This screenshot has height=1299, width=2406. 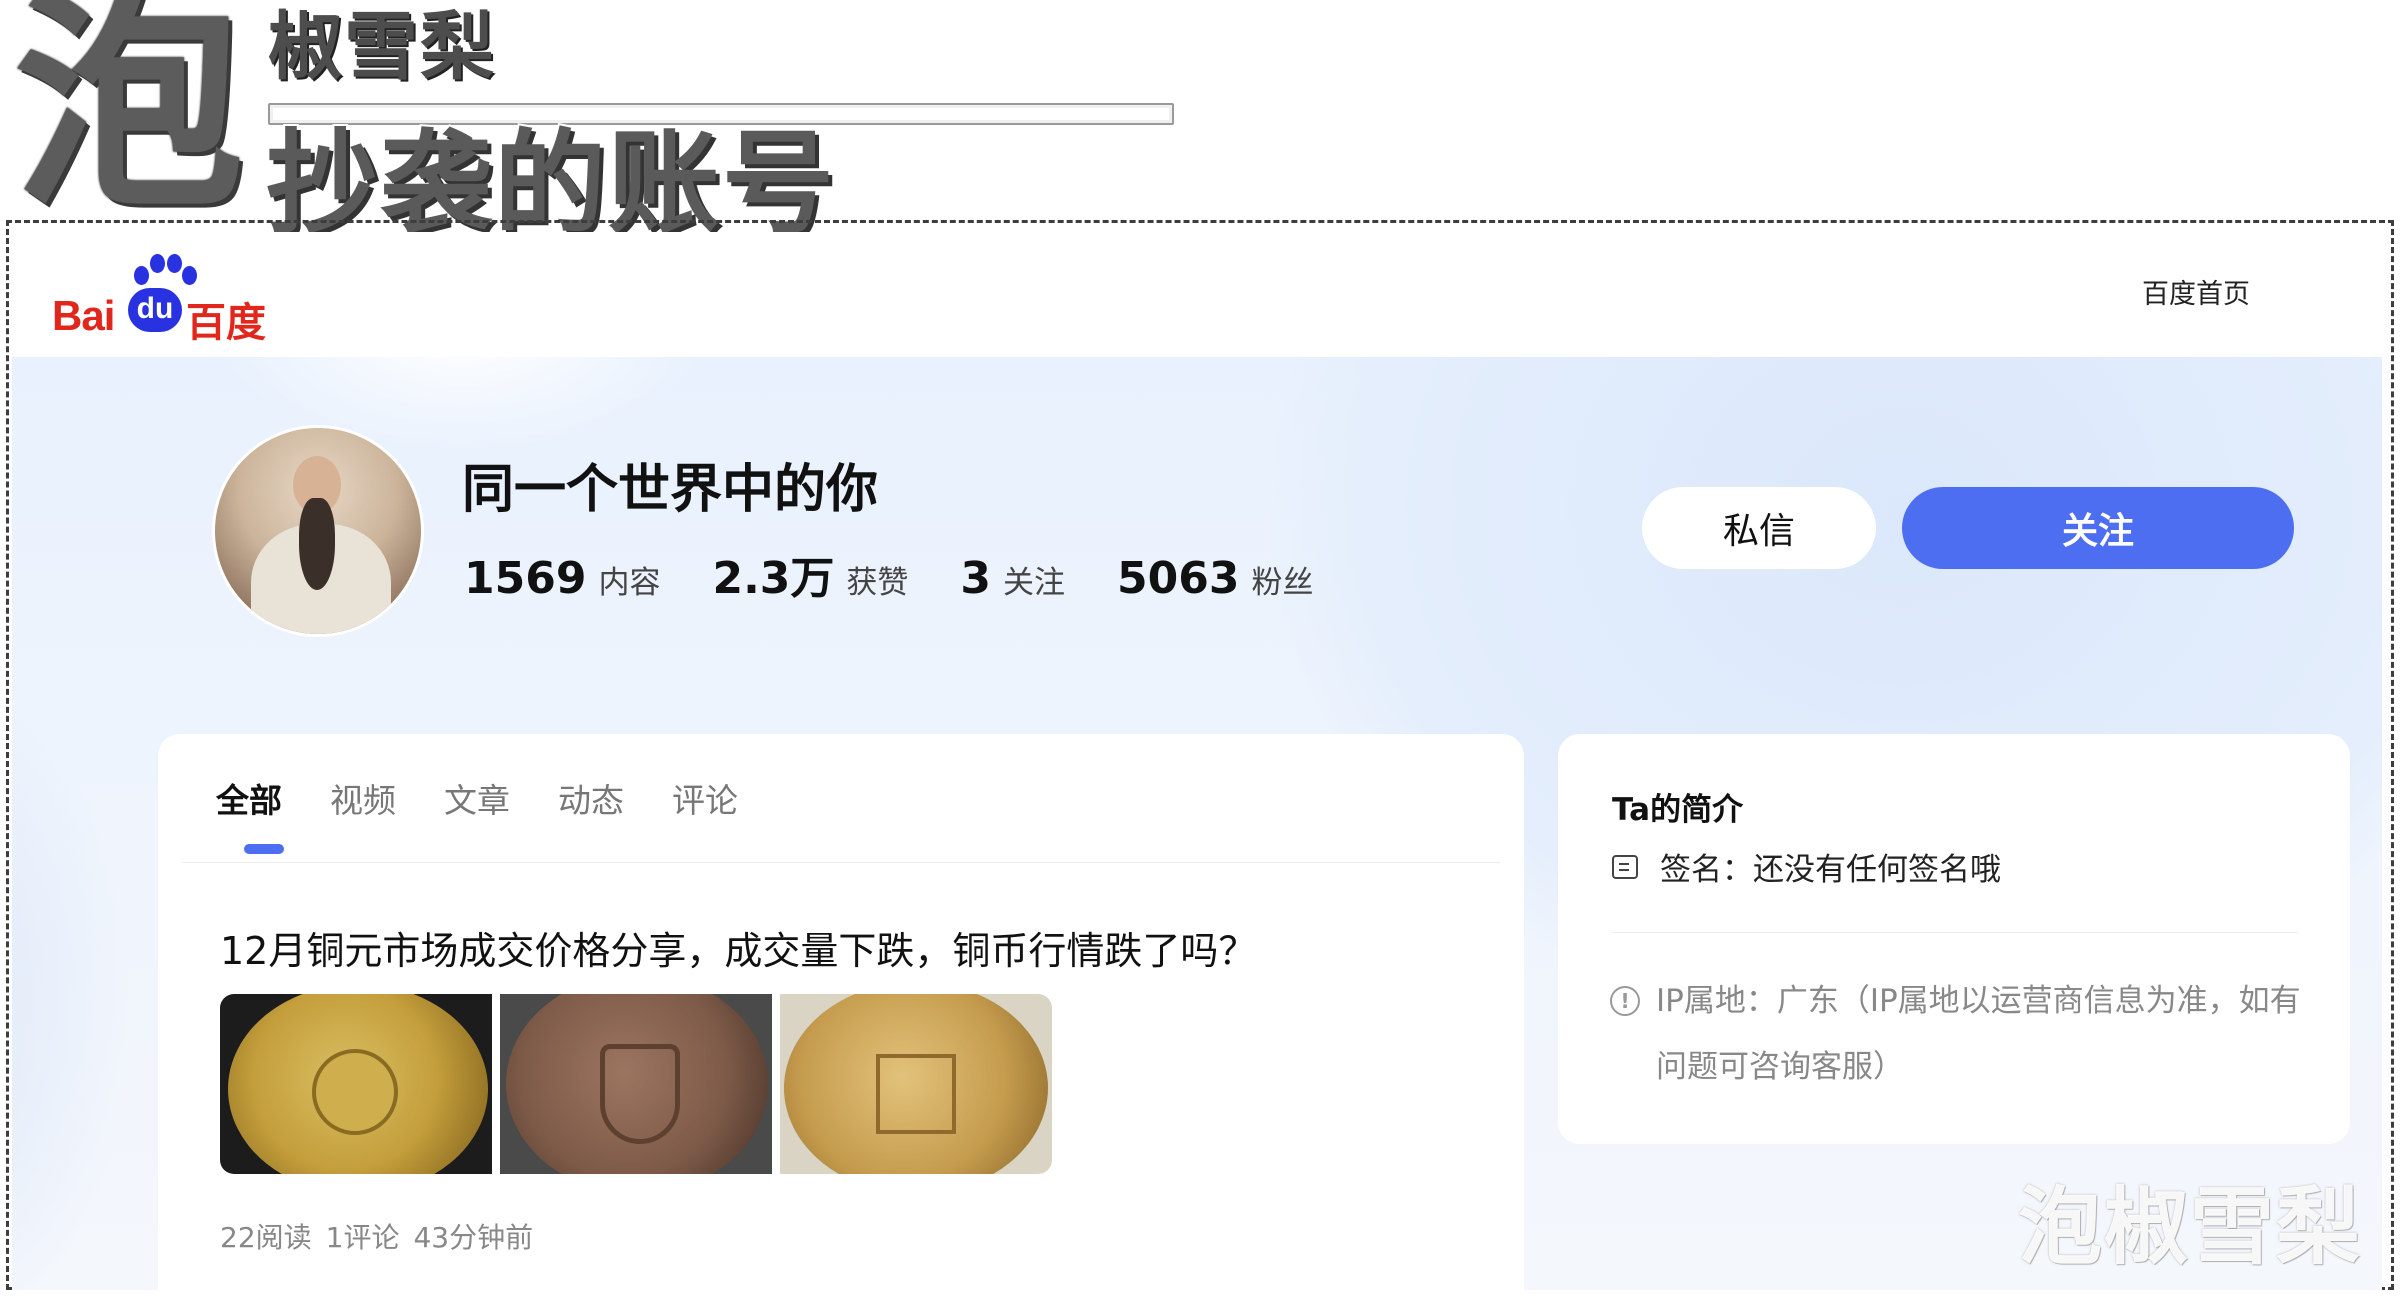 I want to click on logo-text-bai: Bai, so click(x=83, y=315).